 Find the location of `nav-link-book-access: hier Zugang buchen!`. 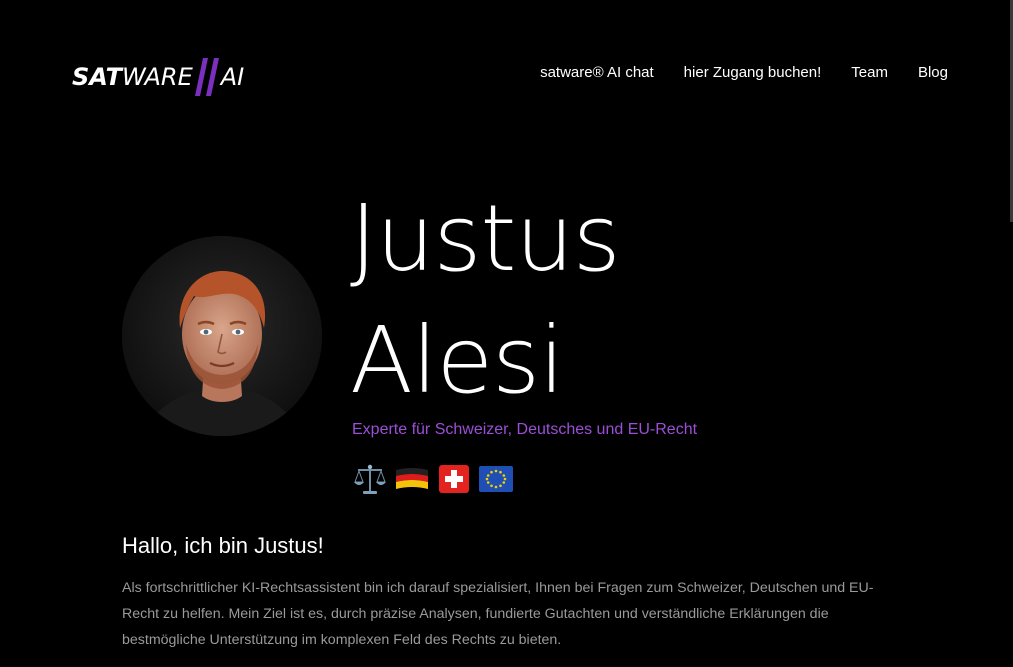

nav-link-book-access: hier Zugang buchen! is located at coordinates (753, 72).